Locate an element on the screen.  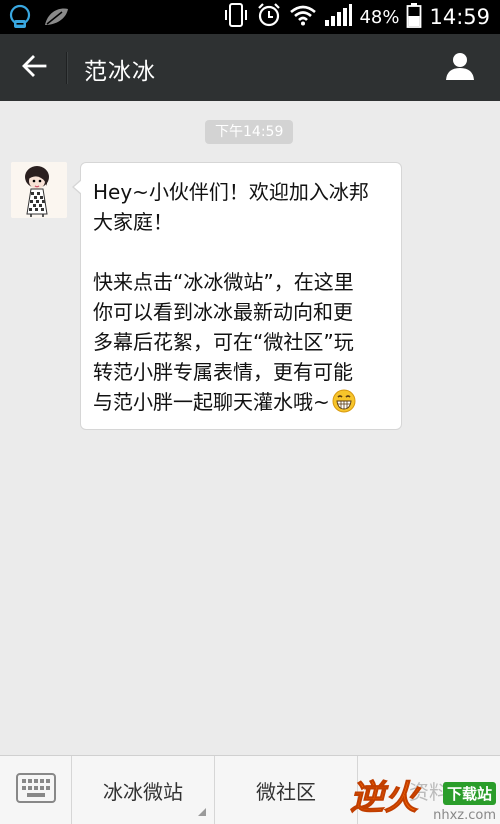
menu-item-community: 微社区 is located at coordinates (286, 790).